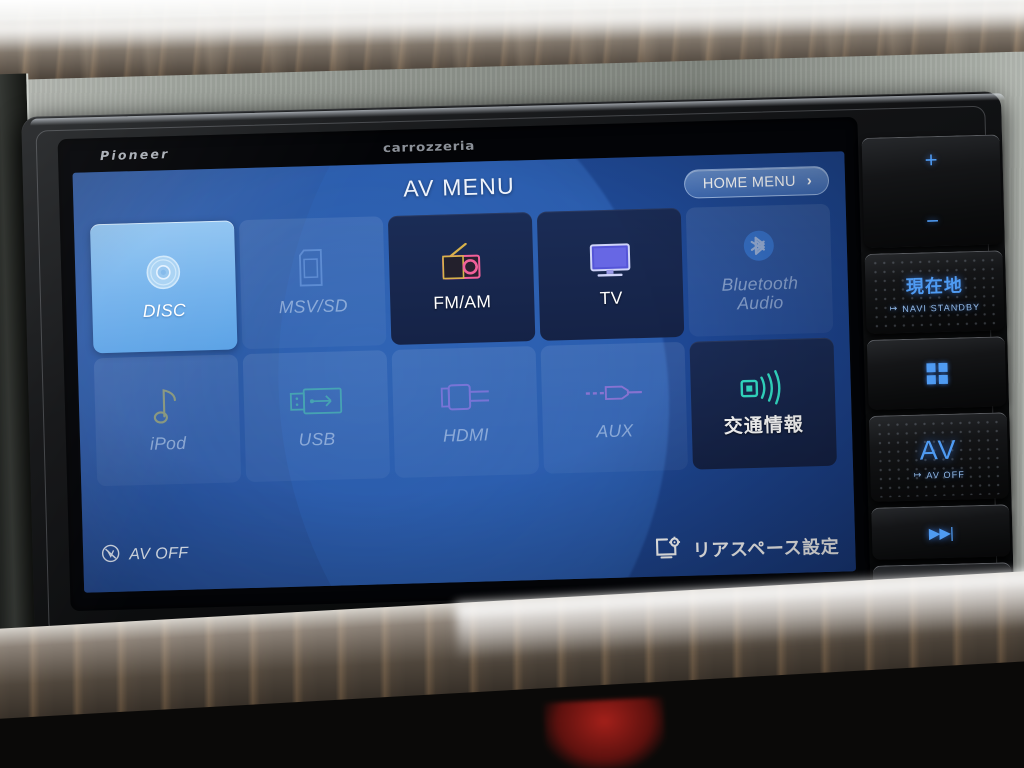  I want to click on av-off-label: AV OFF, so click(158, 554).